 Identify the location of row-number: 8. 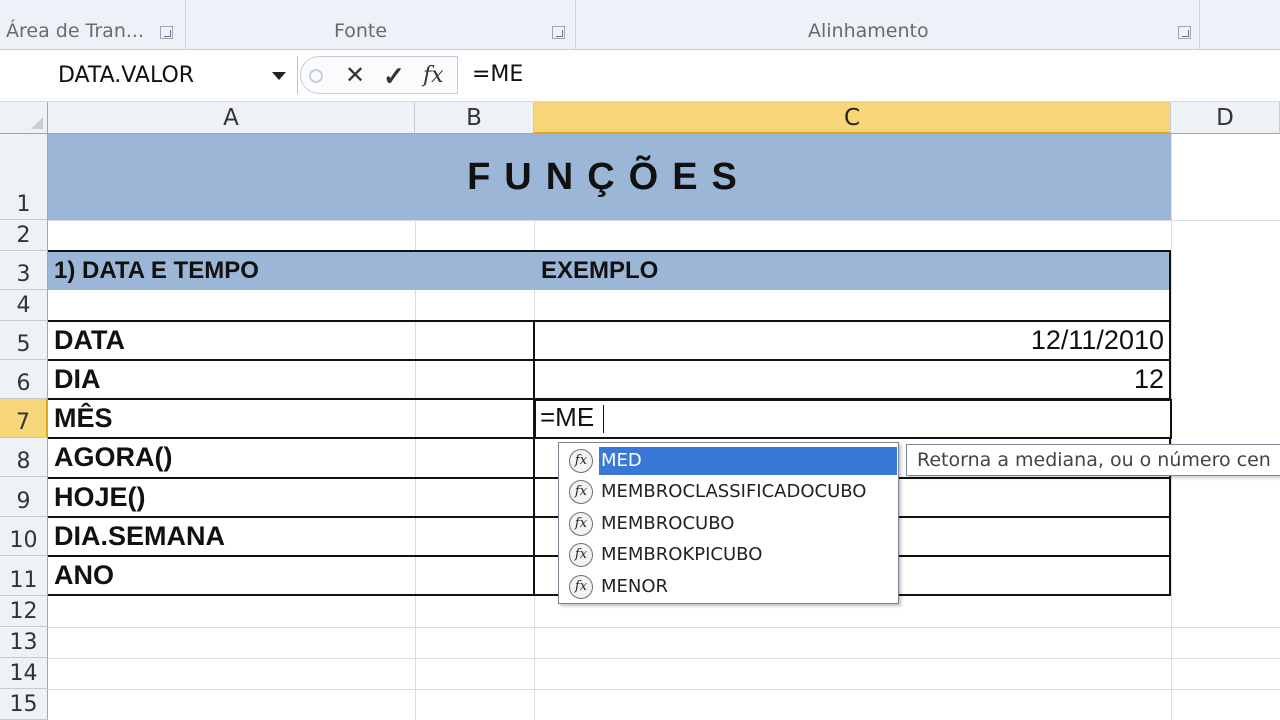
(23, 461).